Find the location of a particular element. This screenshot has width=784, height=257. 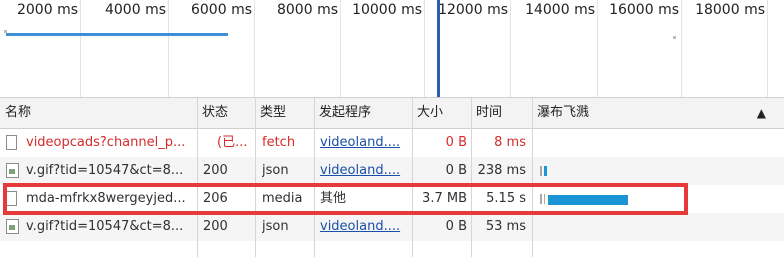

request-time: 8 ms is located at coordinates (510, 142).